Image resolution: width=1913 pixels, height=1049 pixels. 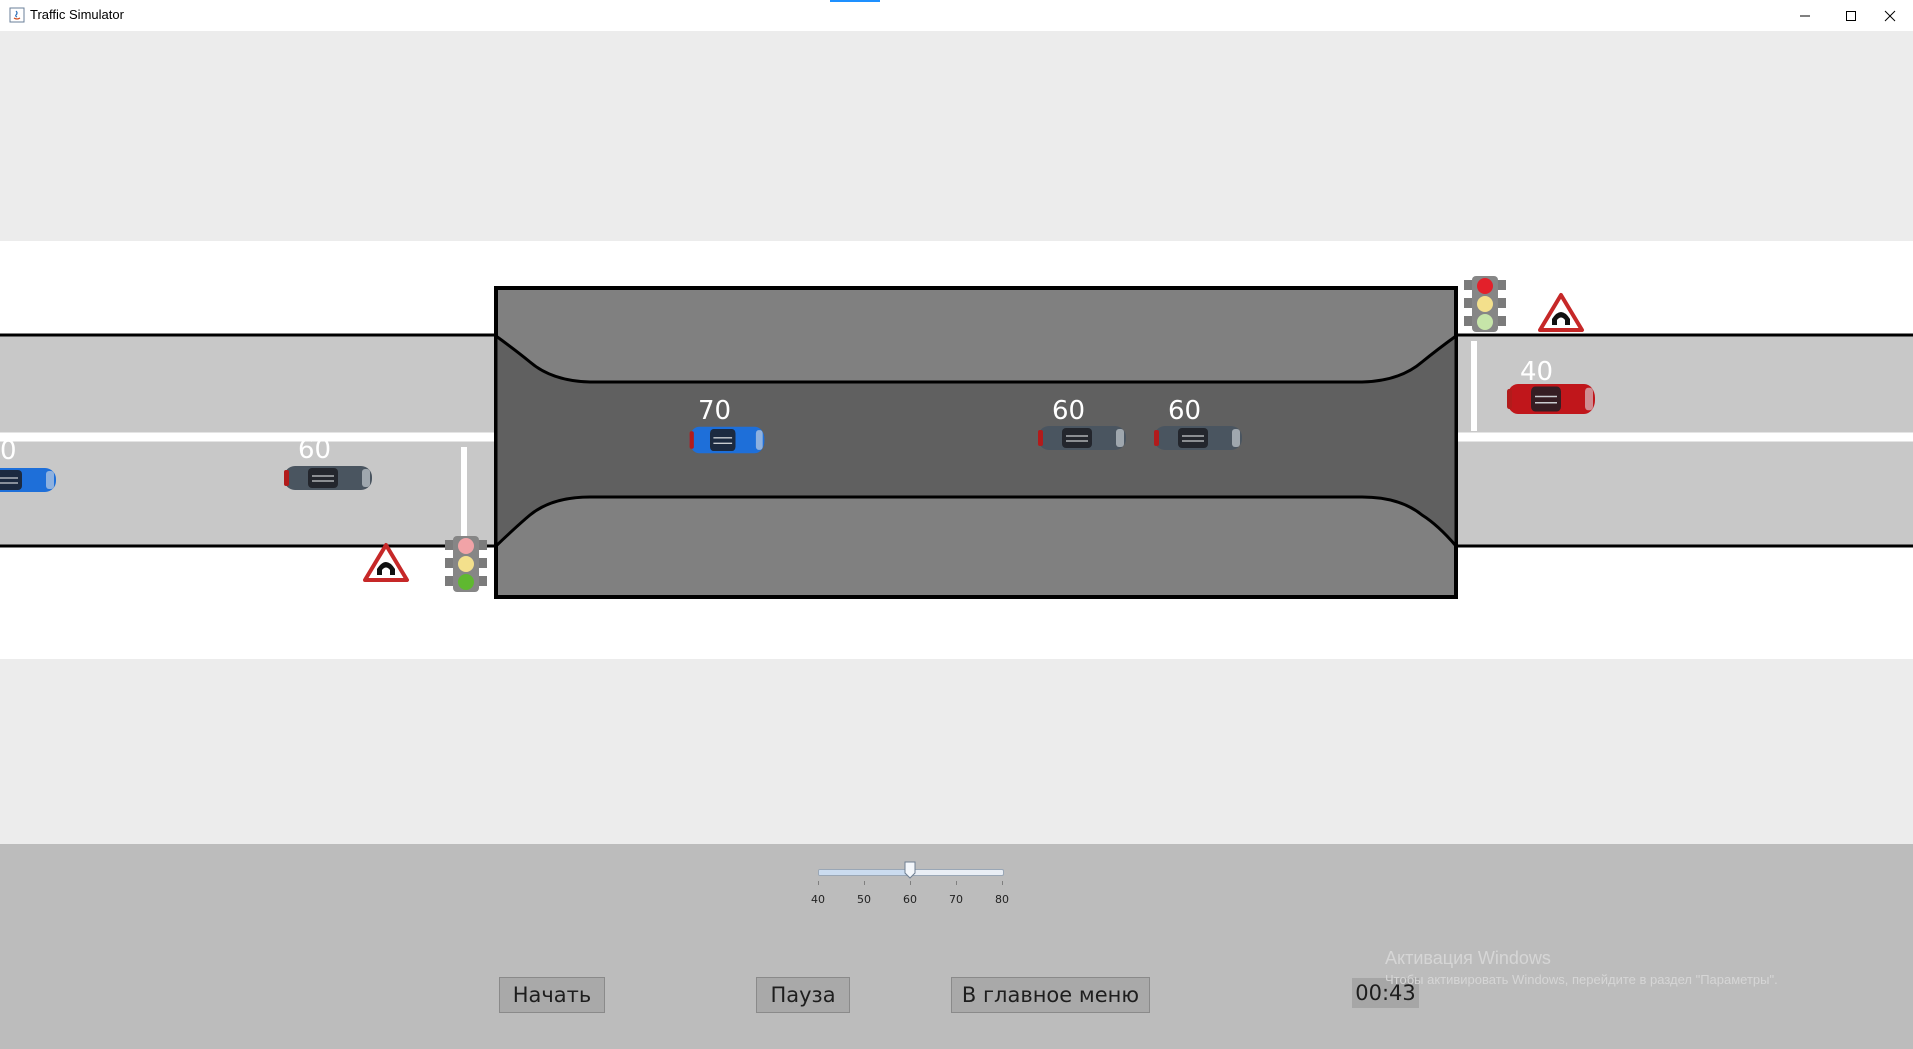 I want to click on slider-tick-label: 70, so click(x=956, y=899).